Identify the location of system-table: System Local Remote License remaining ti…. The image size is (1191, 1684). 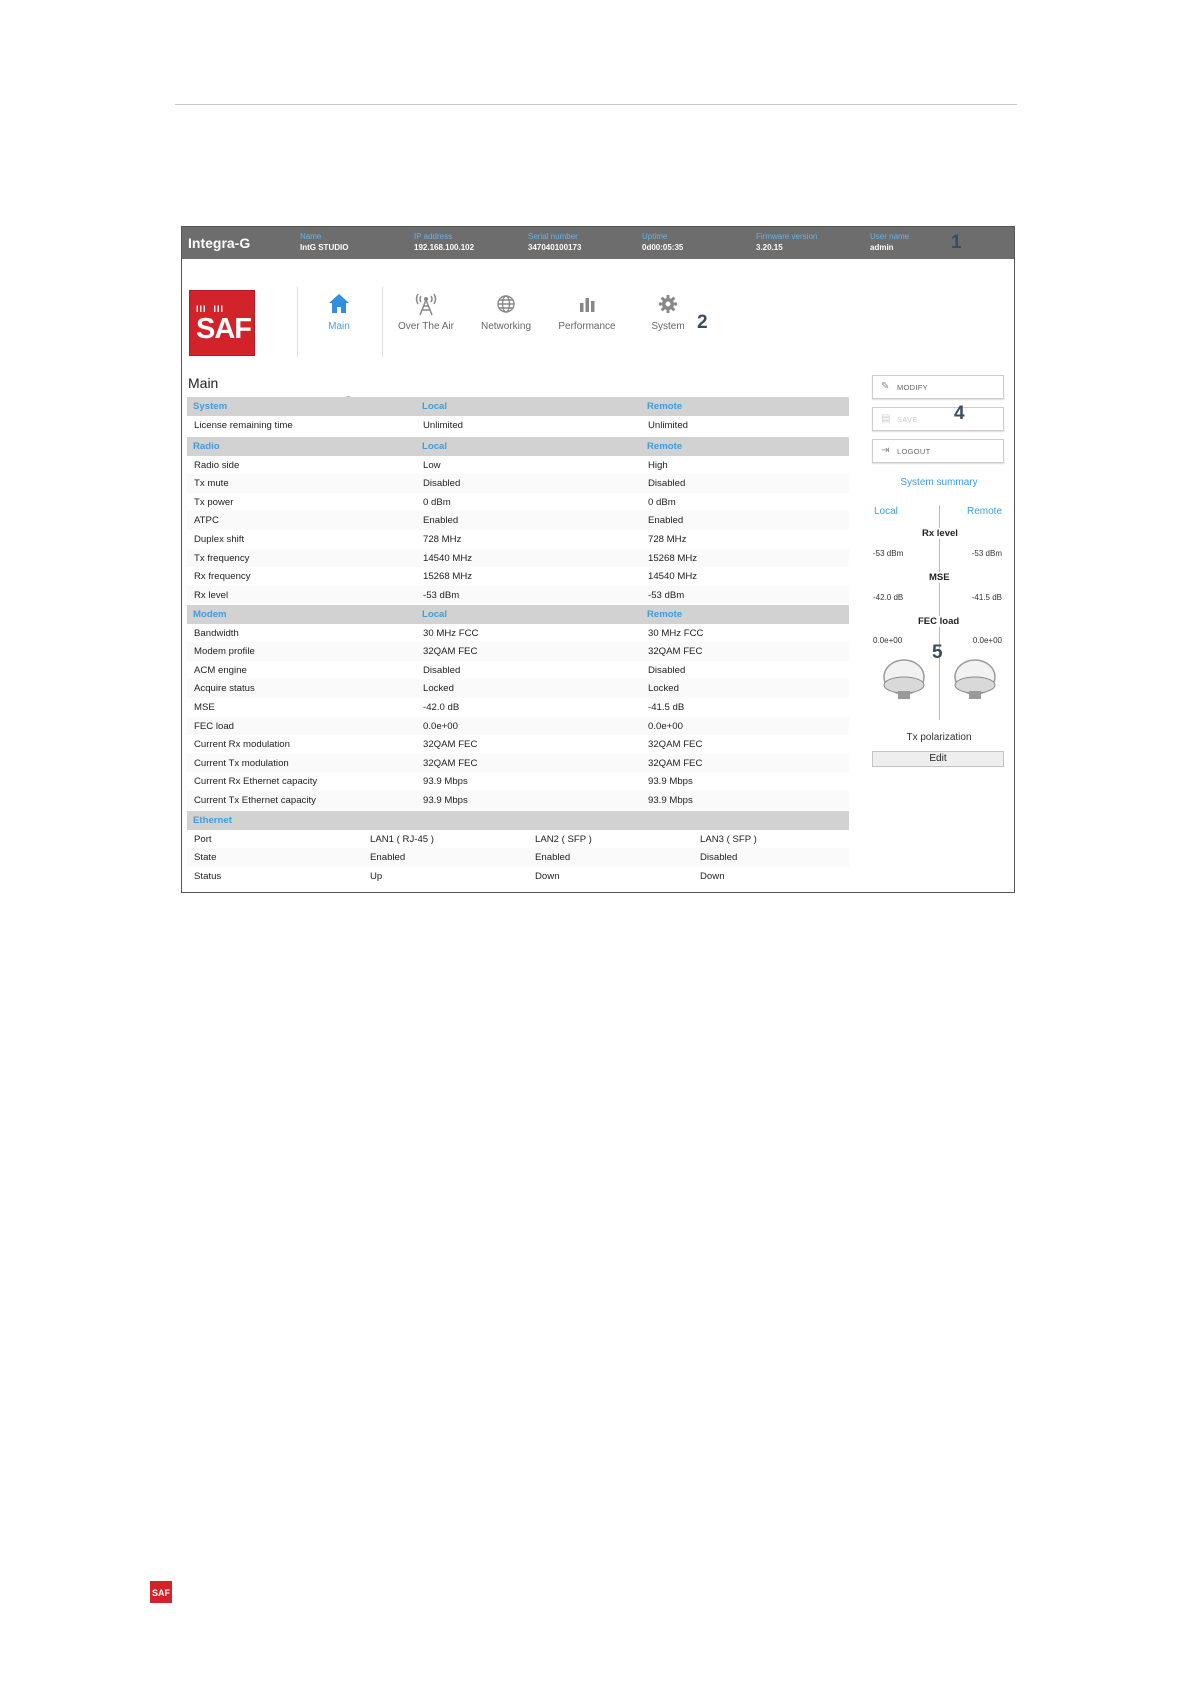
(518, 415).